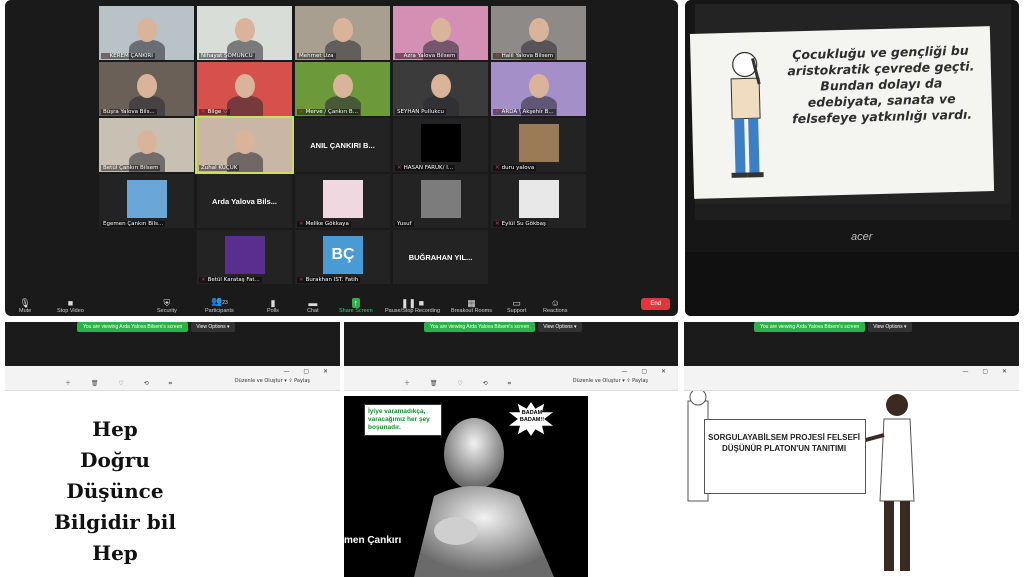  Describe the element at coordinates (516, 303) in the screenshot. I see `support-icon: ▭` at that location.